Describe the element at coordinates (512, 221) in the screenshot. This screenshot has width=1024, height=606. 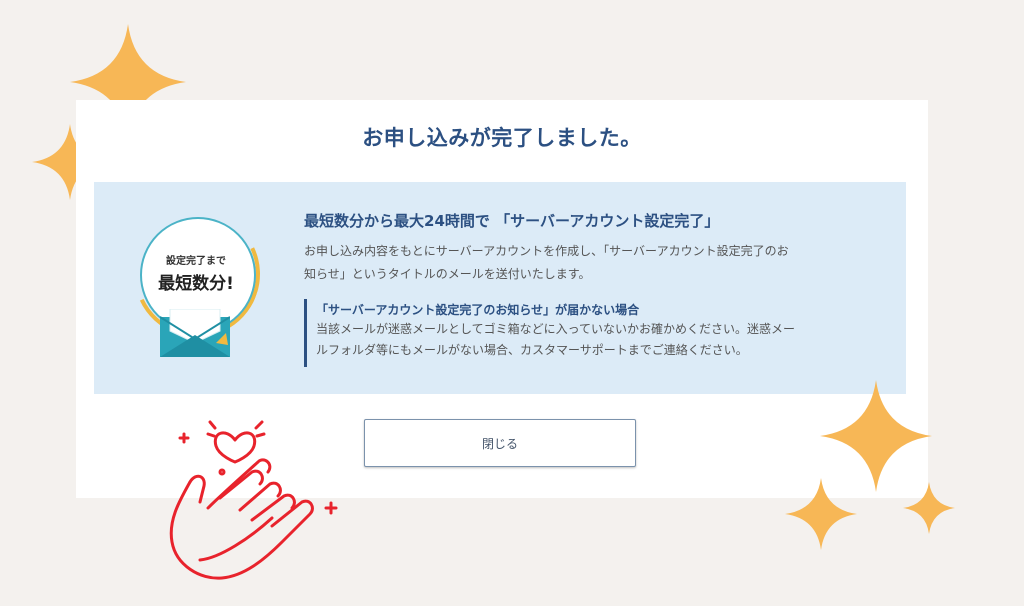
I see `setup-heading: 最短数分から最大24時間で 「サーバーアカウント設定完了」` at that location.